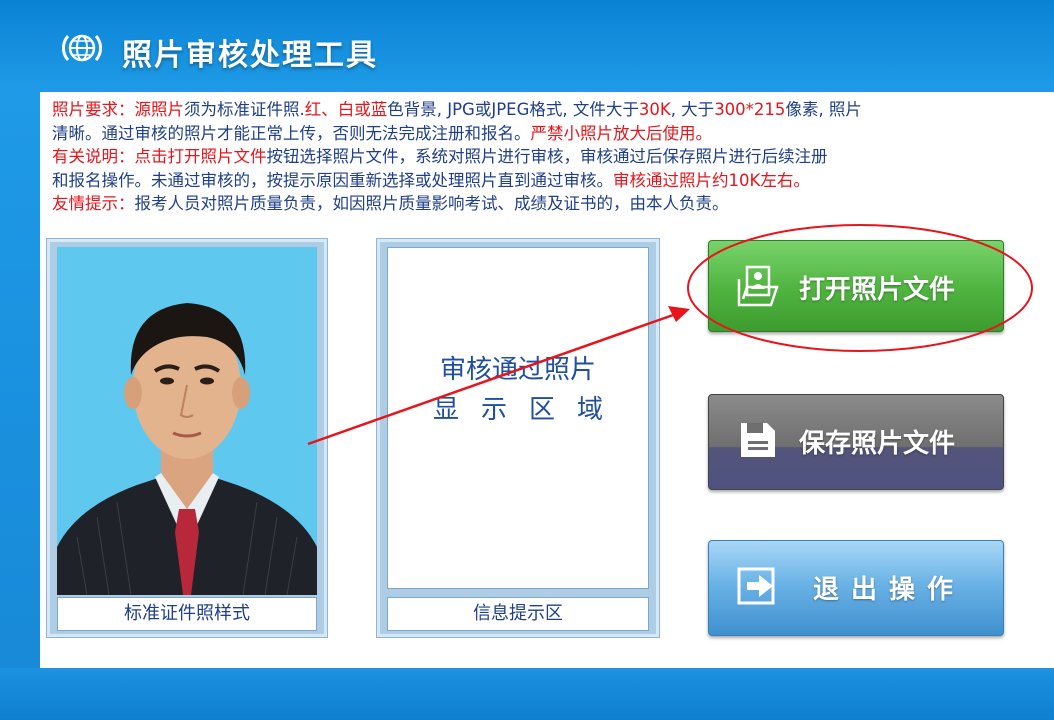 Image resolution: width=1054 pixels, height=720 pixels. Describe the element at coordinates (756, 586) in the screenshot. I see `exit-arrow-icon` at that location.